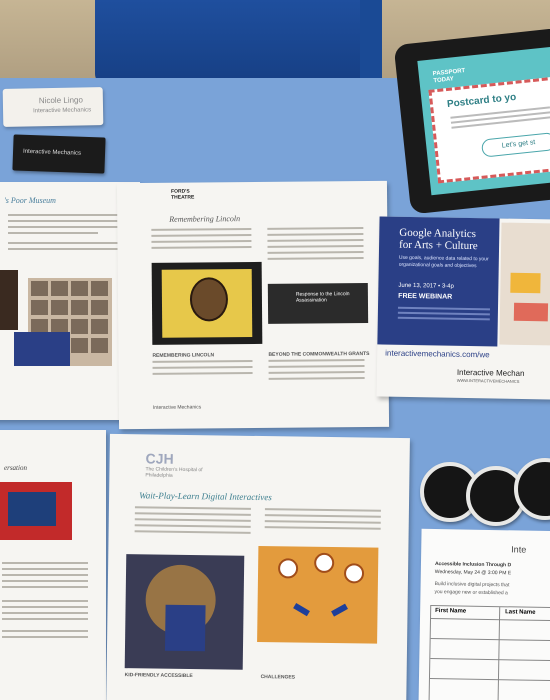 This screenshot has height=700, width=550. Describe the element at coordinates (53, 565) in the screenshot. I see `flyer-left-bottom: ersation` at that location.